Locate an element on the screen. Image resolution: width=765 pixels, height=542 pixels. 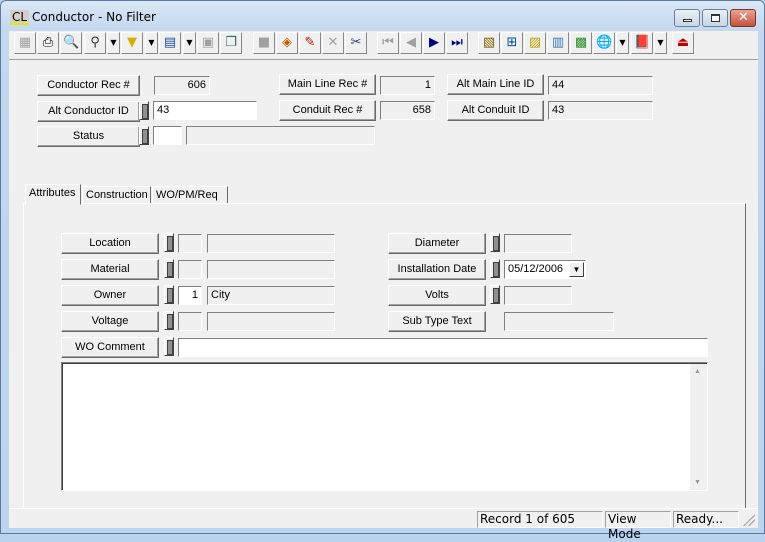
view-grid-button: ▦ is located at coordinates (25, 43).